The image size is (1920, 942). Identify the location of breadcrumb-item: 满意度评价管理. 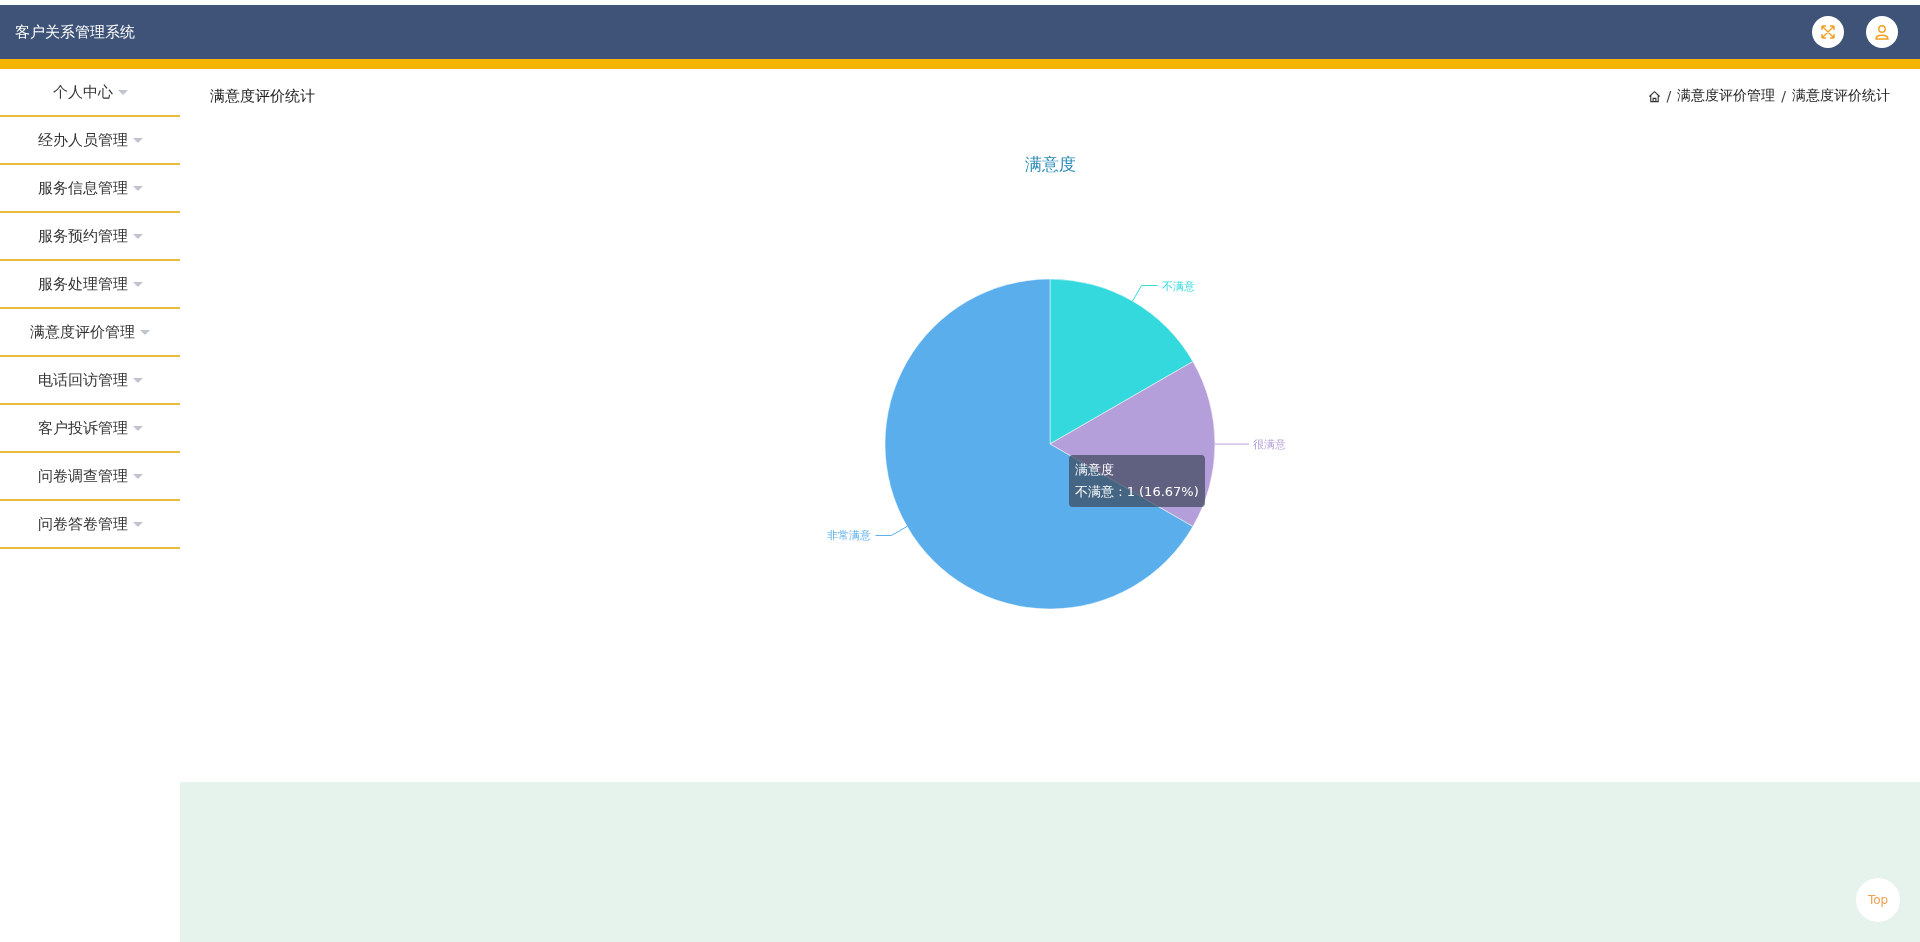
(1726, 96).